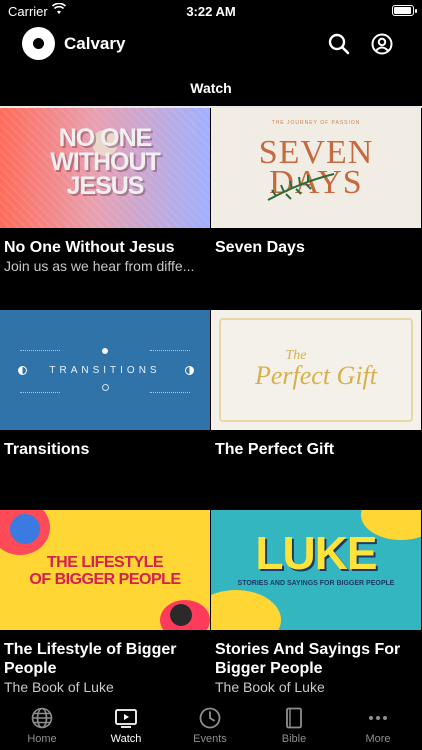 Image resolution: width=422 pixels, height=750 pixels. What do you see at coordinates (382, 44) in the screenshot?
I see `account-icon` at bounding box center [382, 44].